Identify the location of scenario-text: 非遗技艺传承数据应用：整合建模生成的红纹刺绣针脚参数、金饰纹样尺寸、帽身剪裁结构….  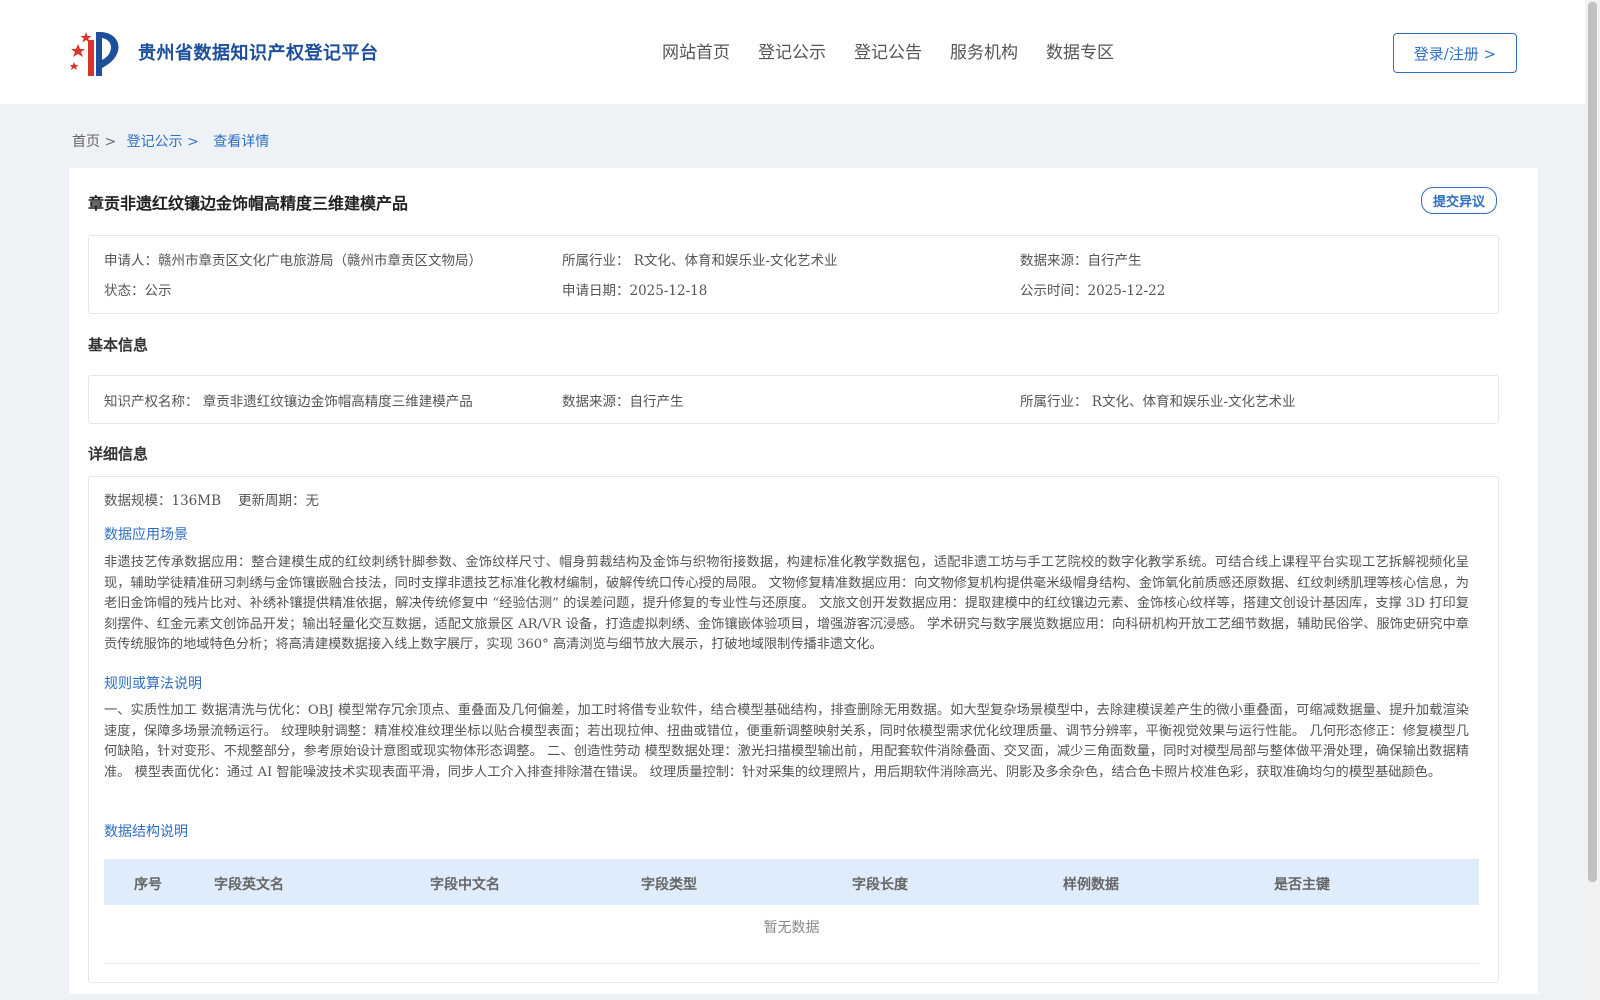
(786, 604).